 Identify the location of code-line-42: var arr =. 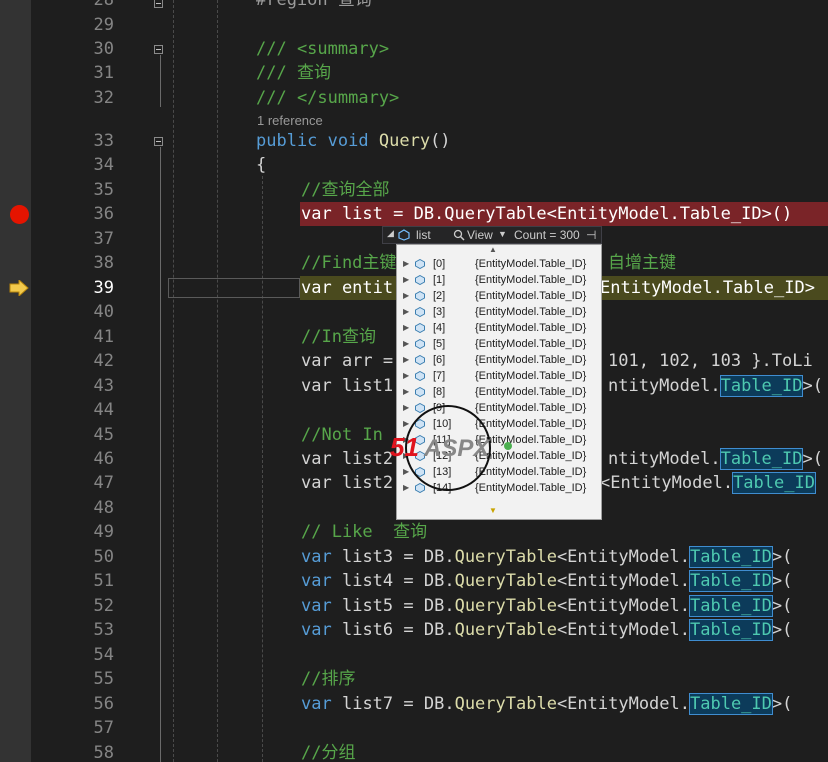
(347, 361).